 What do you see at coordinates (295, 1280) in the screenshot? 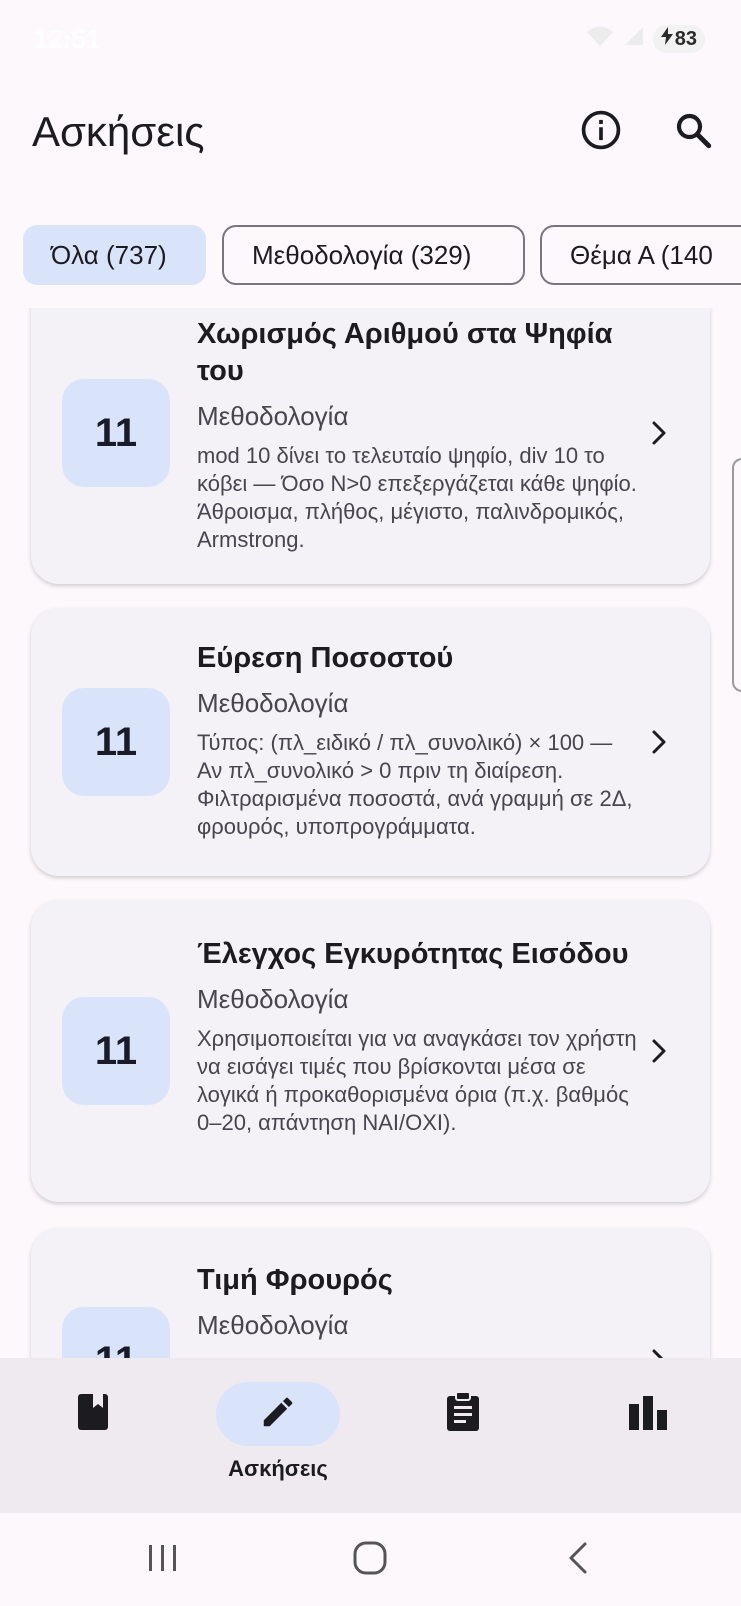
I see `exercise-title: Τιμή Φρουρός` at bounding box center [295, 1280].